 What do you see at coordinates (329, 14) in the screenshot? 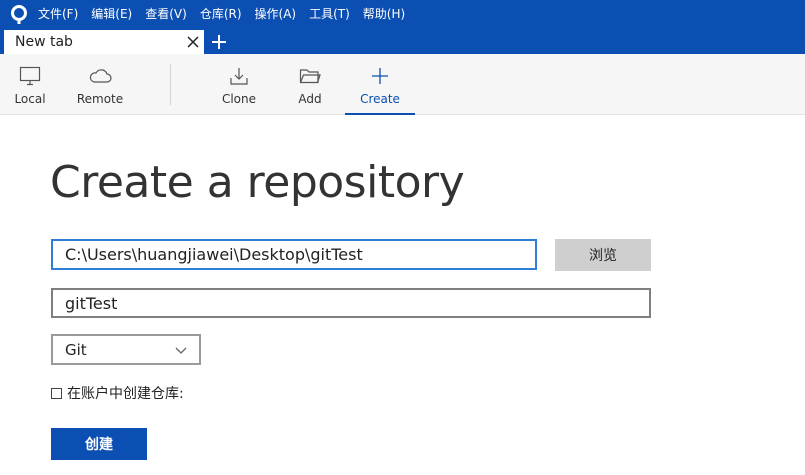
I see `menu-tools: 工具(T)` at bounding box center [329, 14].